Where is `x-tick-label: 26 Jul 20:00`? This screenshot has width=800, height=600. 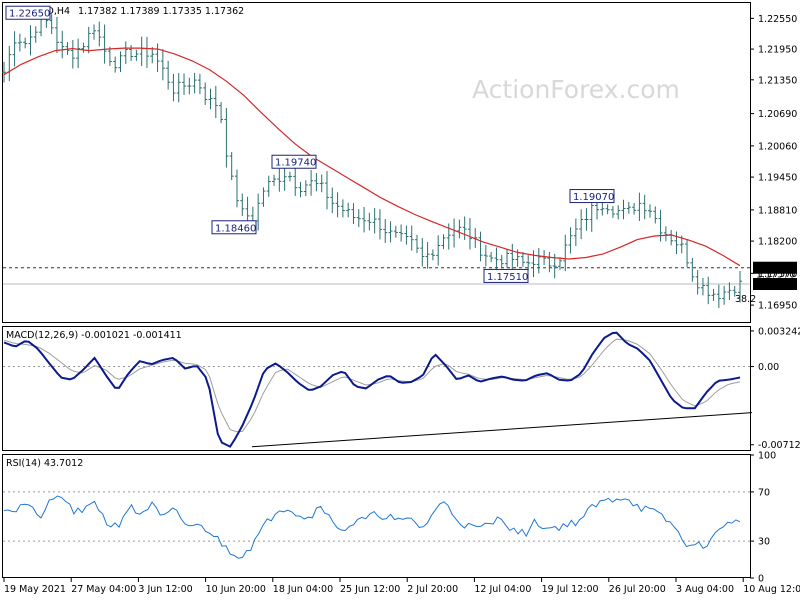 x-tick-label: 26 Jul 20:00 is located at coordinates (637, 589).